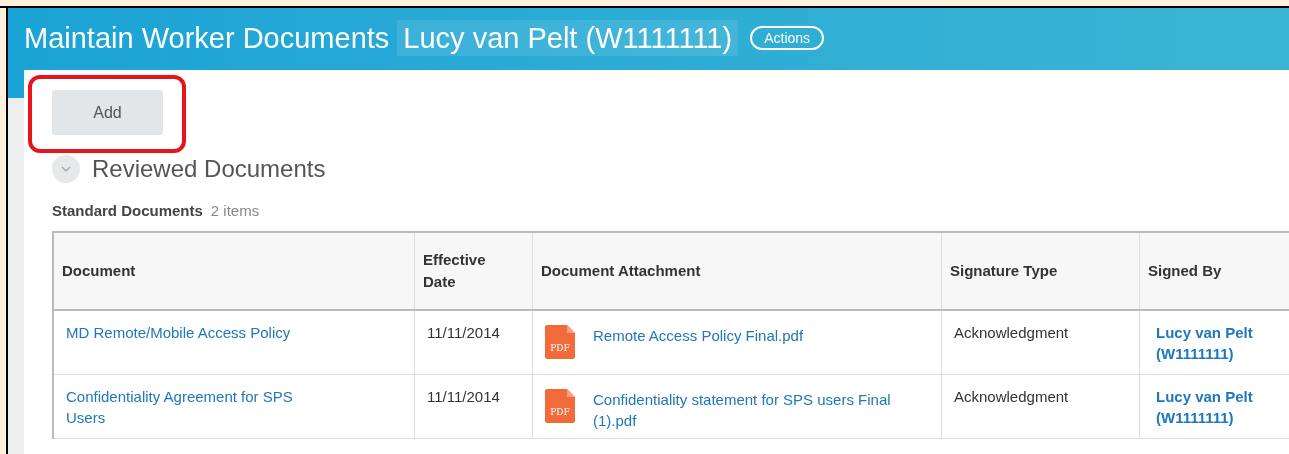 This screenshot has width=1289, height=454. What do you see at coordinates (107, 112) in the screenshot?
I see `add-button: Add` at bounding box center [107, 112].